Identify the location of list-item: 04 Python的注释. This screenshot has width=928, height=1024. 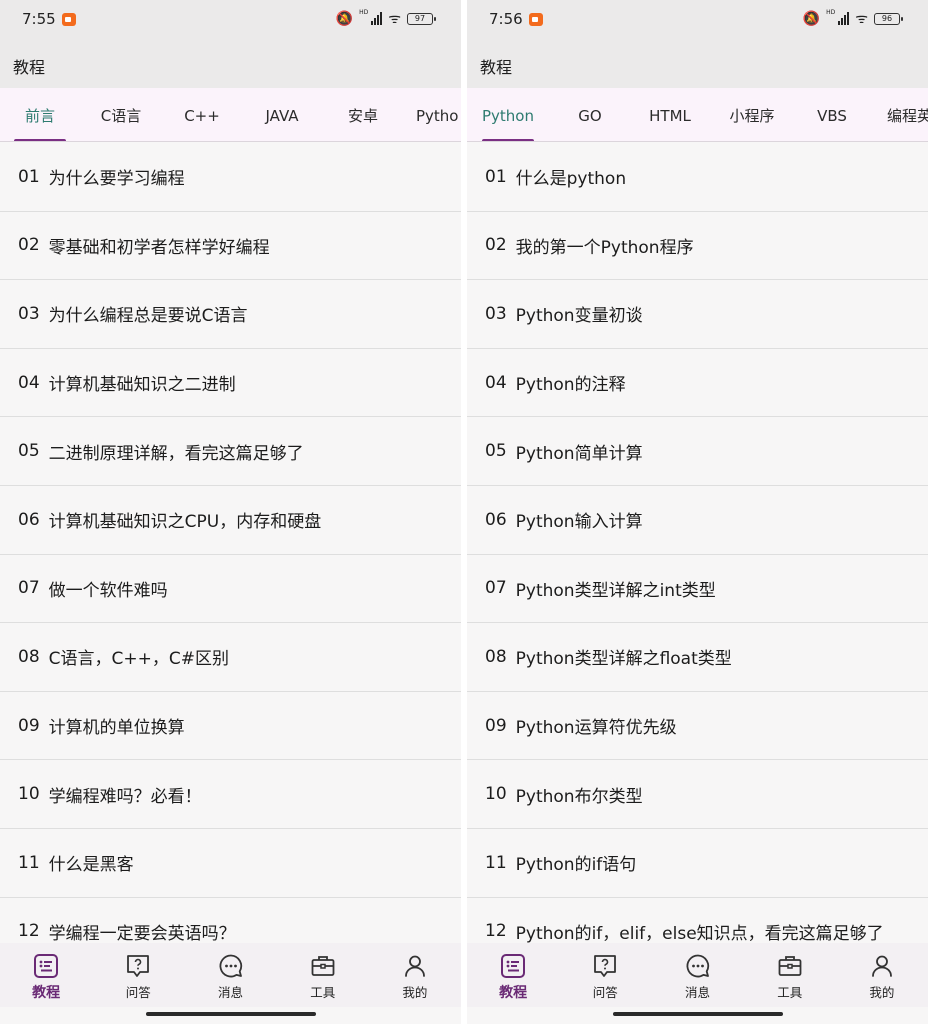
(697, 383).